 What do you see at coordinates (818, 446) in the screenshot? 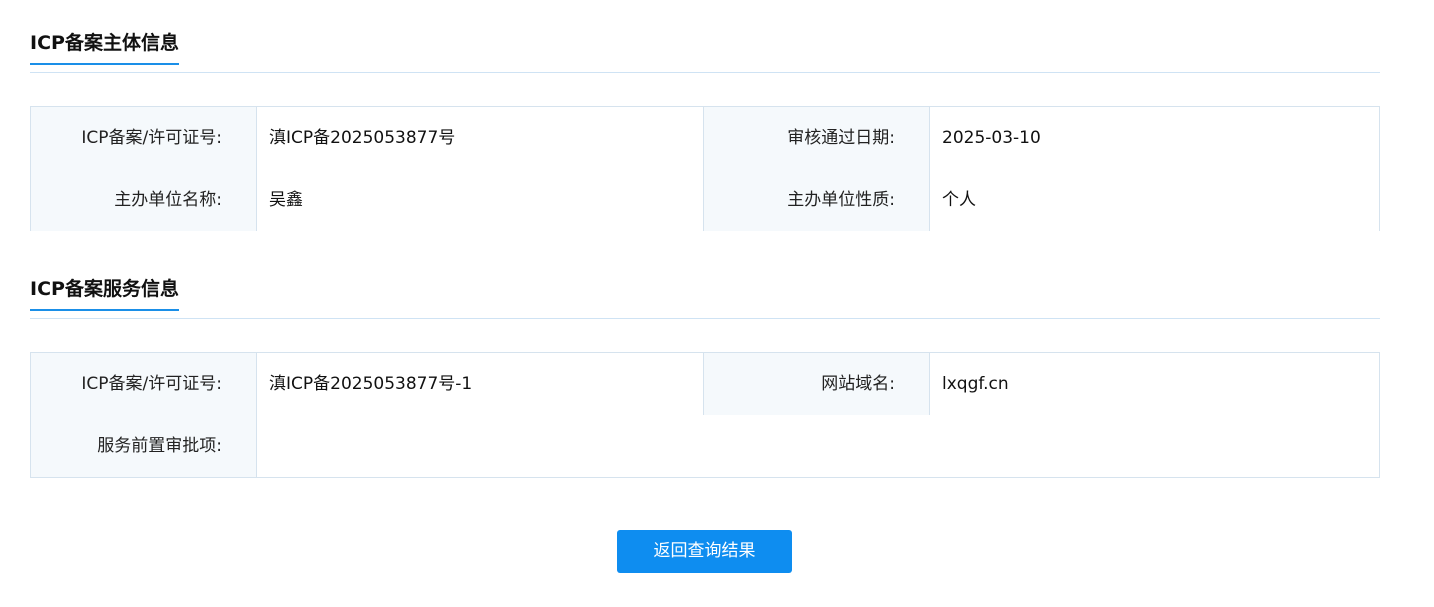
I see `pre-approval-items-value` at bounding box center [818, 446].